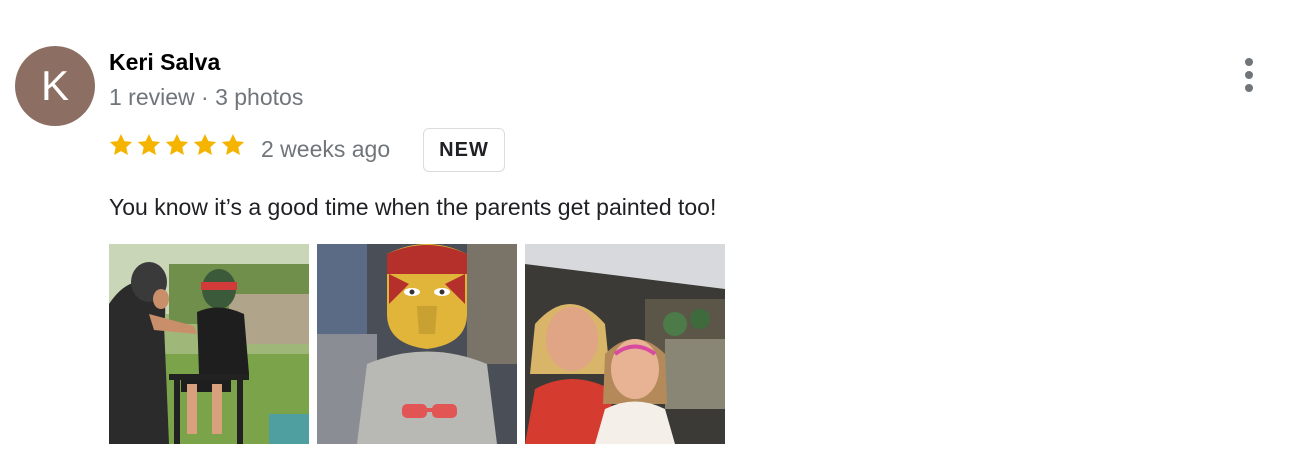  I want to click on photo-child-with-iron-man-face-paint, so click(417, 344).